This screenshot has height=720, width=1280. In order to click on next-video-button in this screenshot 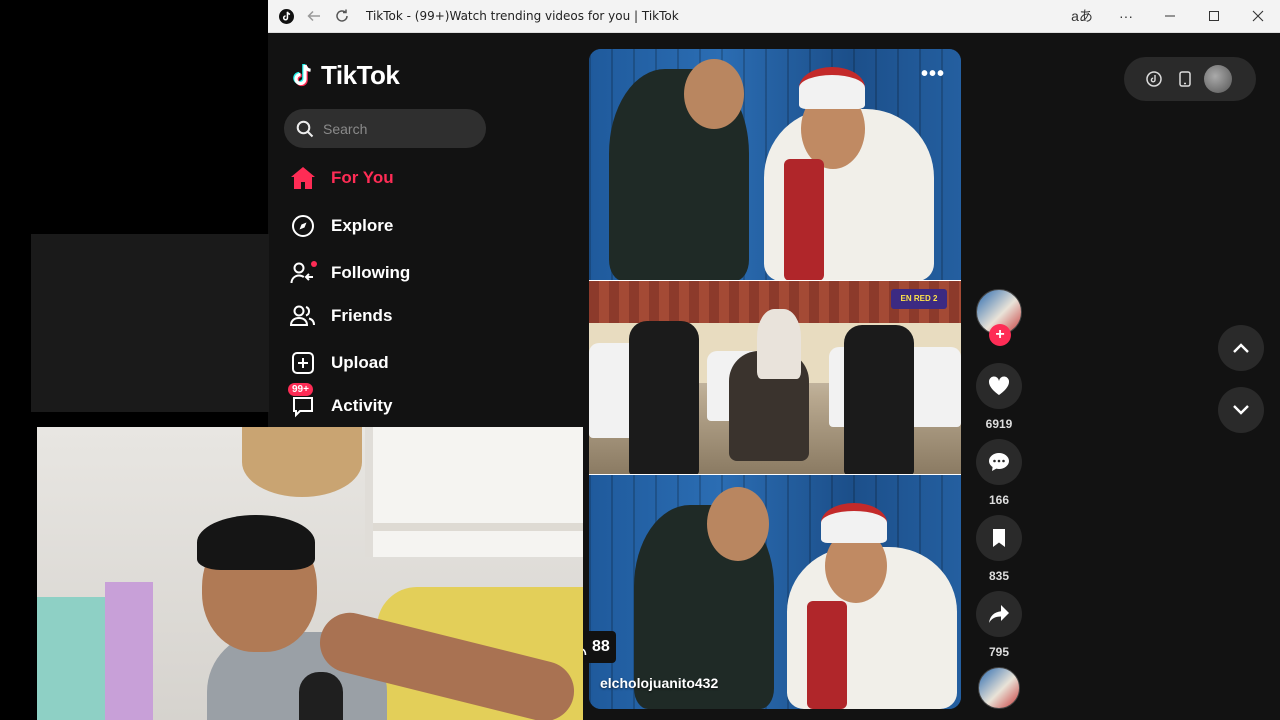, I will do `click(1241, 410)`.